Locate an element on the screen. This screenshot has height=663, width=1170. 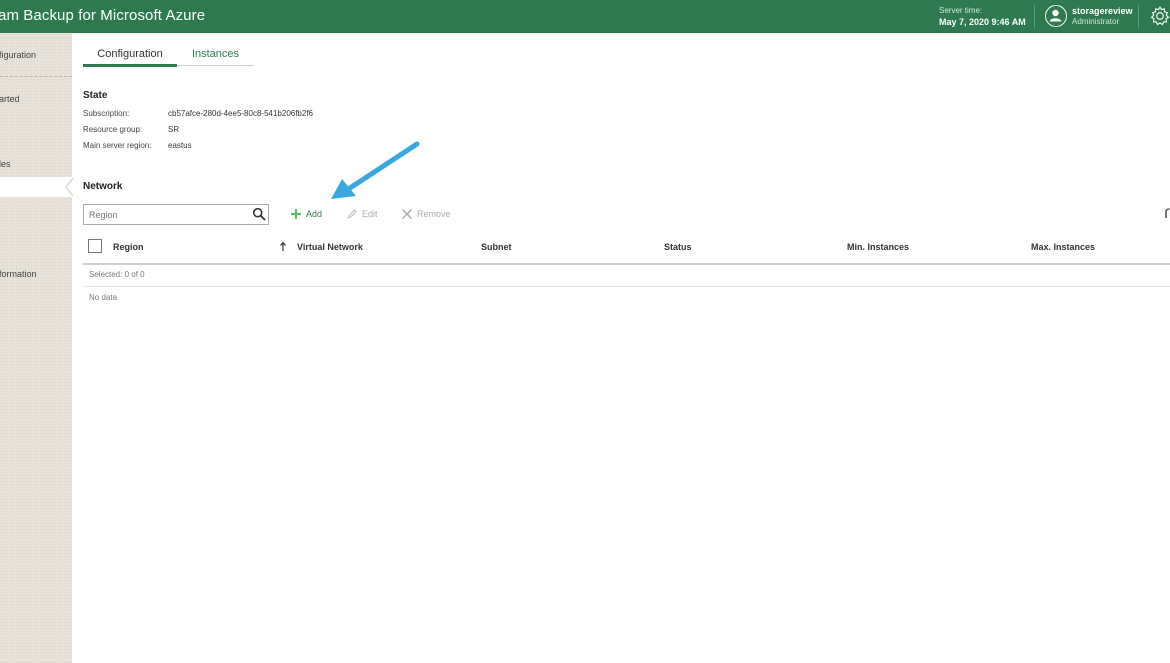
region-search-box is located at coordinates (176, 214).